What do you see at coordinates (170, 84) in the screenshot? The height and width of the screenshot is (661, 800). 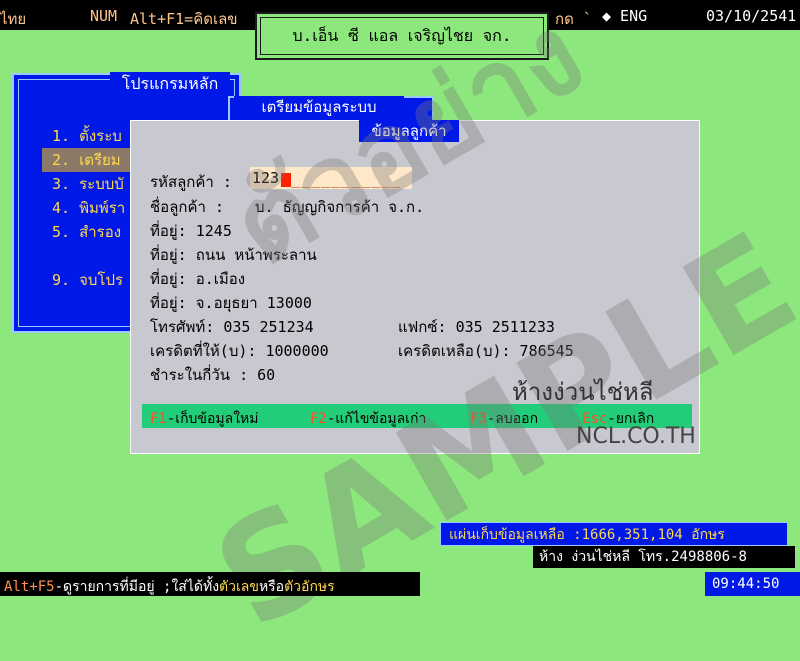 I see `main-menu-title: โปรแกรมหลัก` at bounding box center [170, 84].